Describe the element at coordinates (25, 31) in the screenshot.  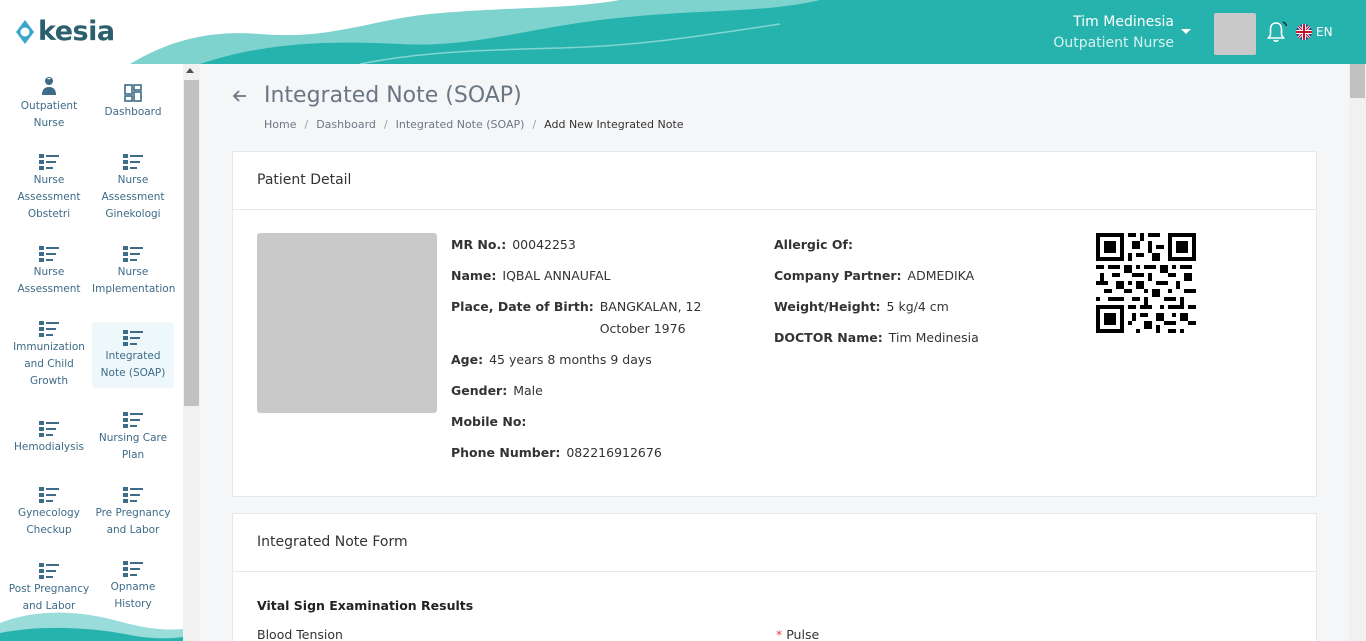
I see `logo-mark-icon` at that location.